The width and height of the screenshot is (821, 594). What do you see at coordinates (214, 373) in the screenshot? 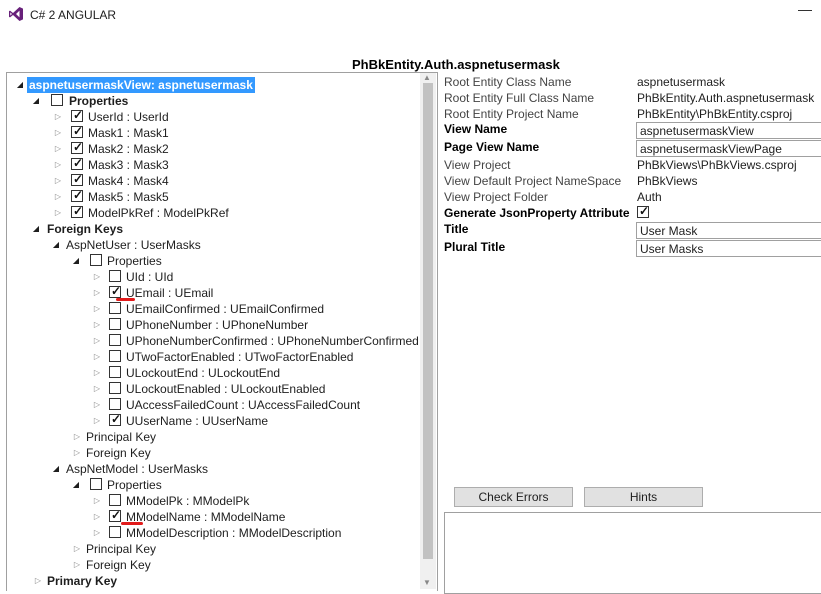
I see `tree-property-row: ▷ ULockoutEnd : ULockoutEnd` at bounding box center [214, 373].